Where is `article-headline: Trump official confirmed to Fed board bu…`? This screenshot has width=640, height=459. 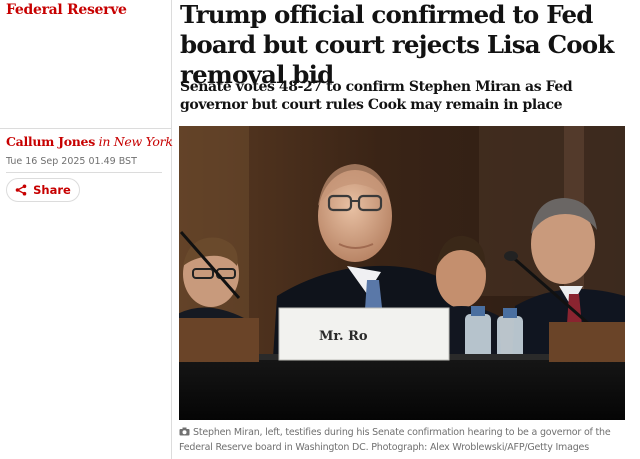 article-headline: Trump official confirmed to Fed board bu… is located at coordinates (397, 44).